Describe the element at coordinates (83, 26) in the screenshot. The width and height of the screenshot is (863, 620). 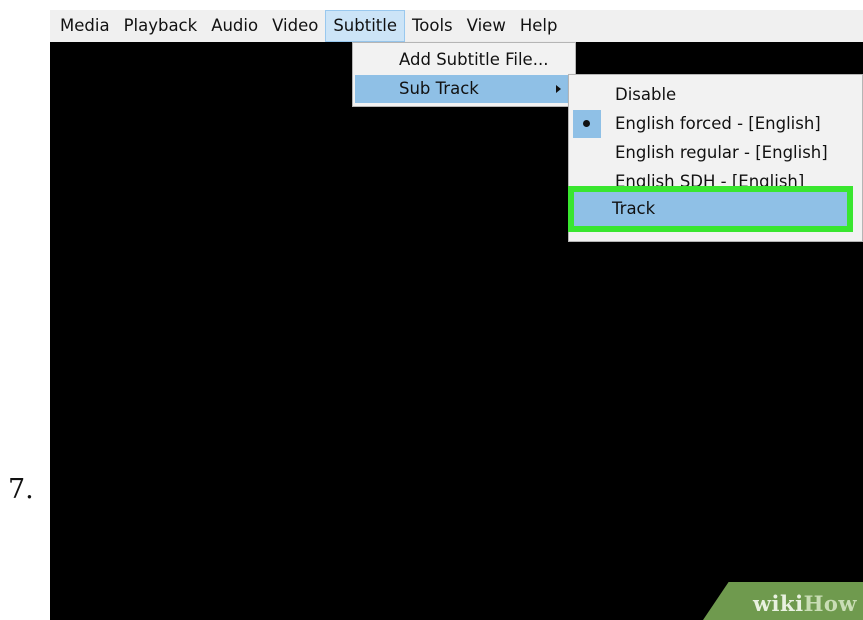
I see `menu-media: Media` at that location.